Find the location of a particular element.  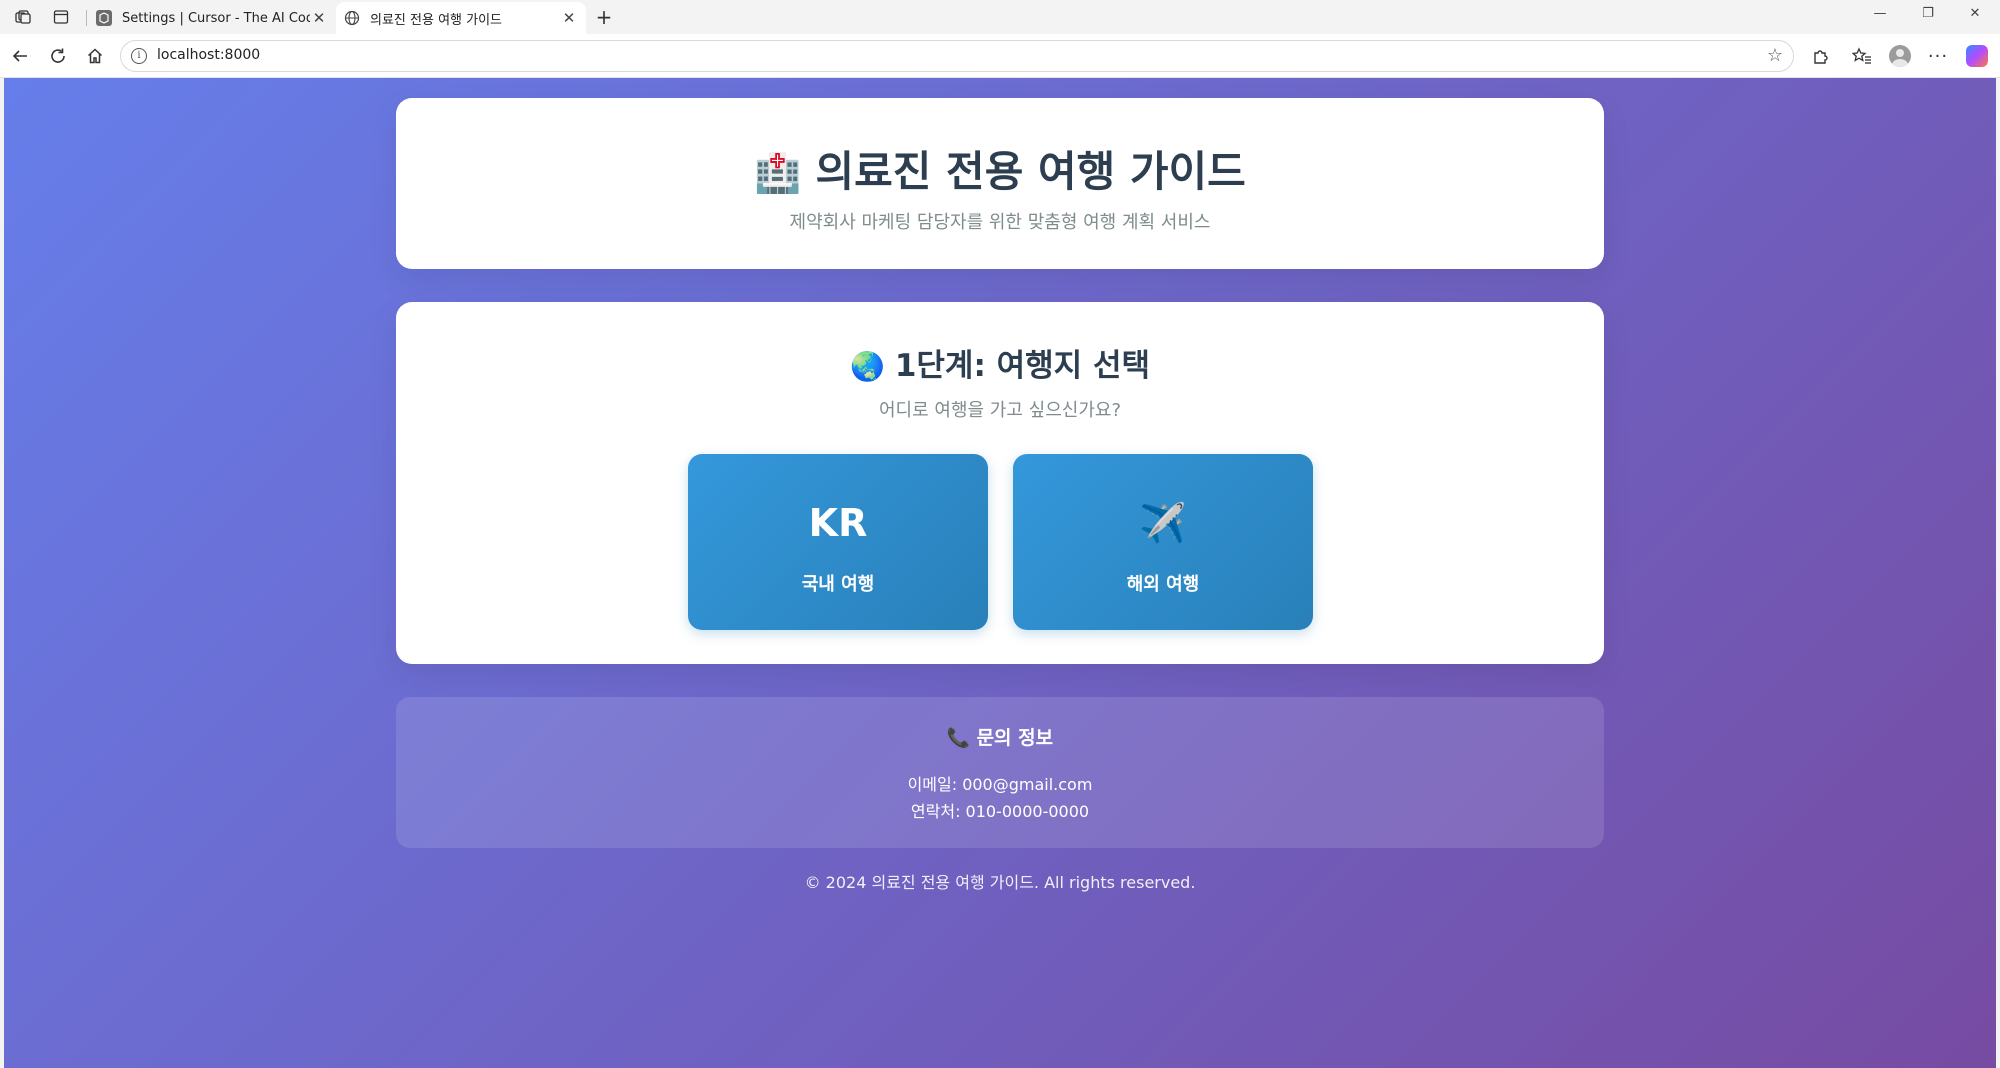

back-arrow-icon is located at coordinates (20, 56).